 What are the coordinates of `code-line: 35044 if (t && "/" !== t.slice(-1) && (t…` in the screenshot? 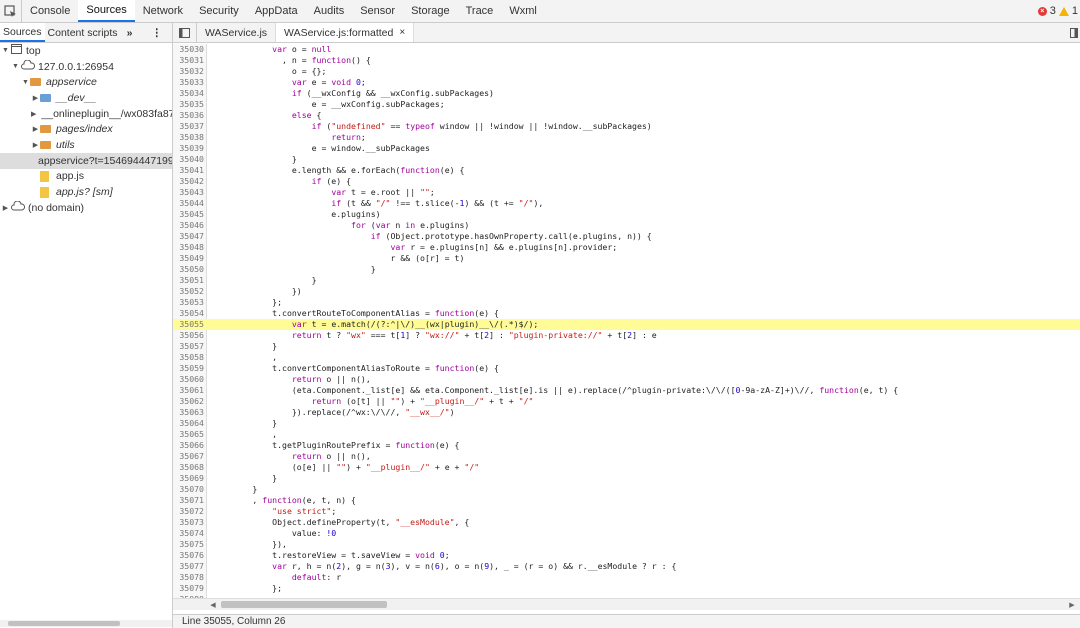 It's located at (626, 203).